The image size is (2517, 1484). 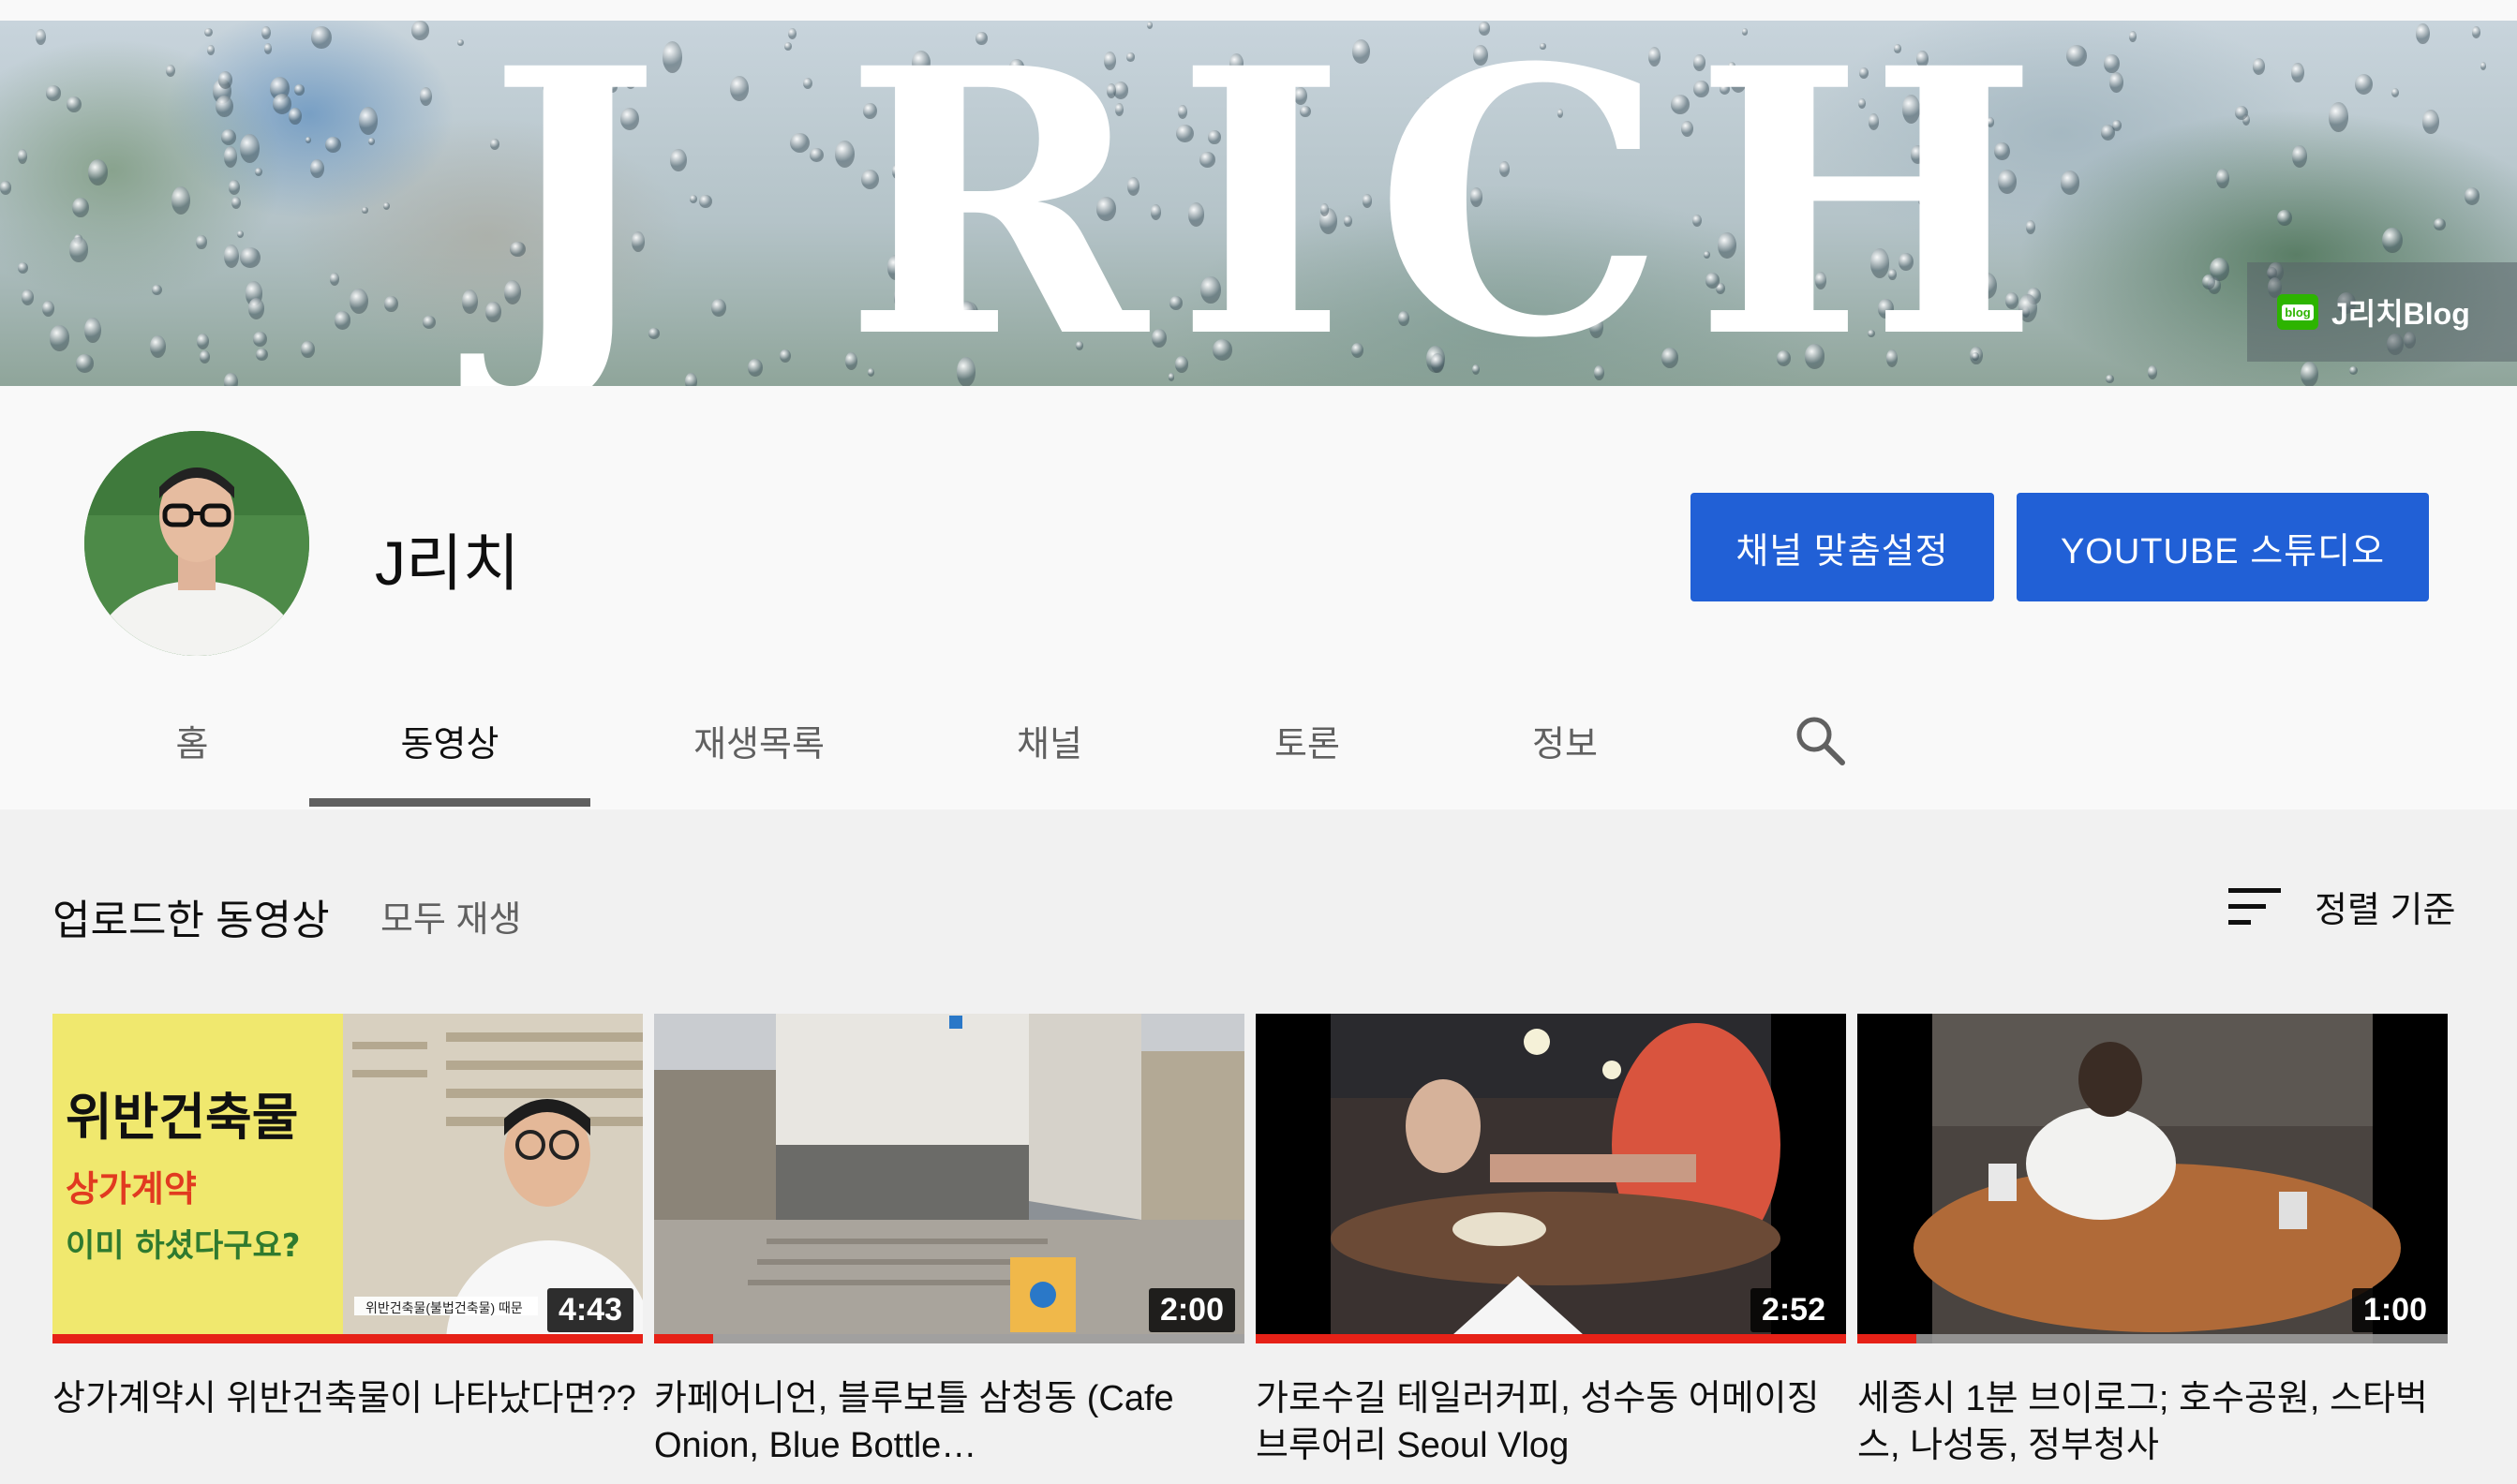 I want to click on channel-tabs: 홈 동영상 재생목록 채널 토론 정보, so click(x=1258, y=740).